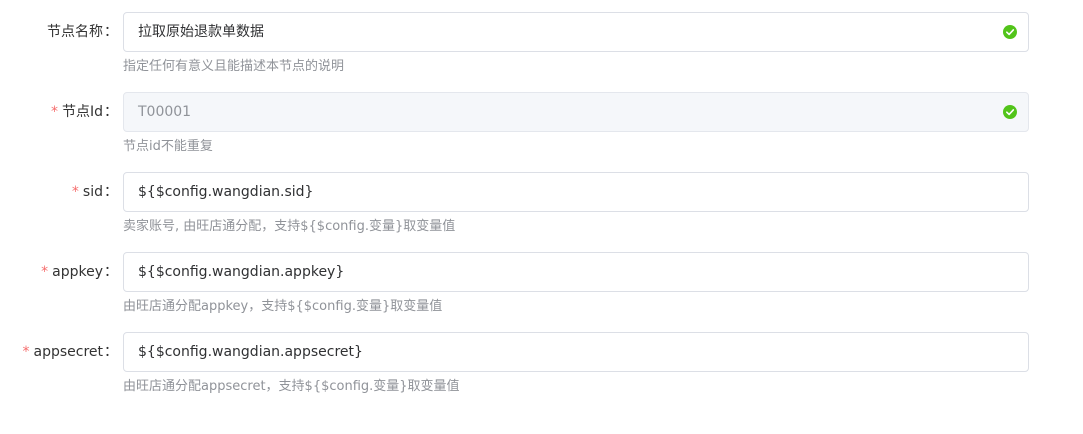  What do you see at coordinates (283, 306) in the screenshot?
I see `appkey-help: 由旺店通分配appkey，支持${$config.变量}取变量值` at bounding box center [283, 306].